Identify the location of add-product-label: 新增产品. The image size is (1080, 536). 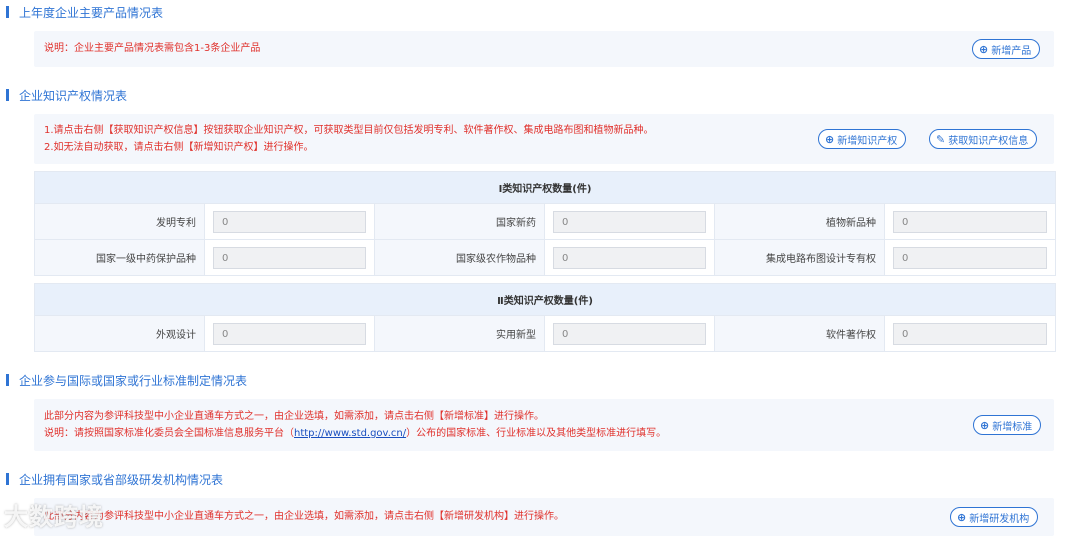
(1011, 51).